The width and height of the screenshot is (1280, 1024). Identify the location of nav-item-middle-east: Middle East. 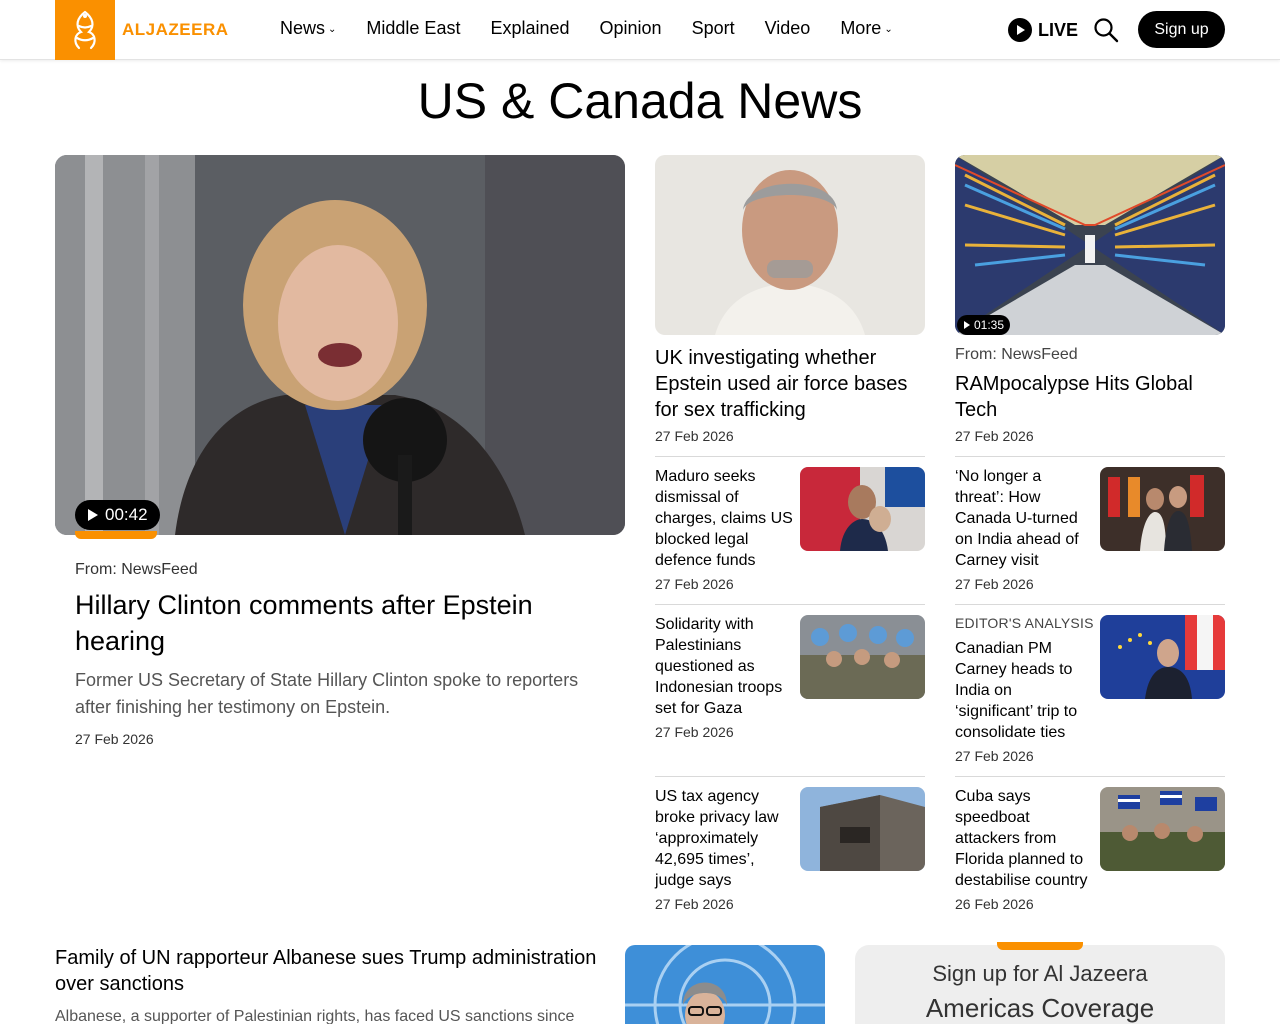
(413, 28).